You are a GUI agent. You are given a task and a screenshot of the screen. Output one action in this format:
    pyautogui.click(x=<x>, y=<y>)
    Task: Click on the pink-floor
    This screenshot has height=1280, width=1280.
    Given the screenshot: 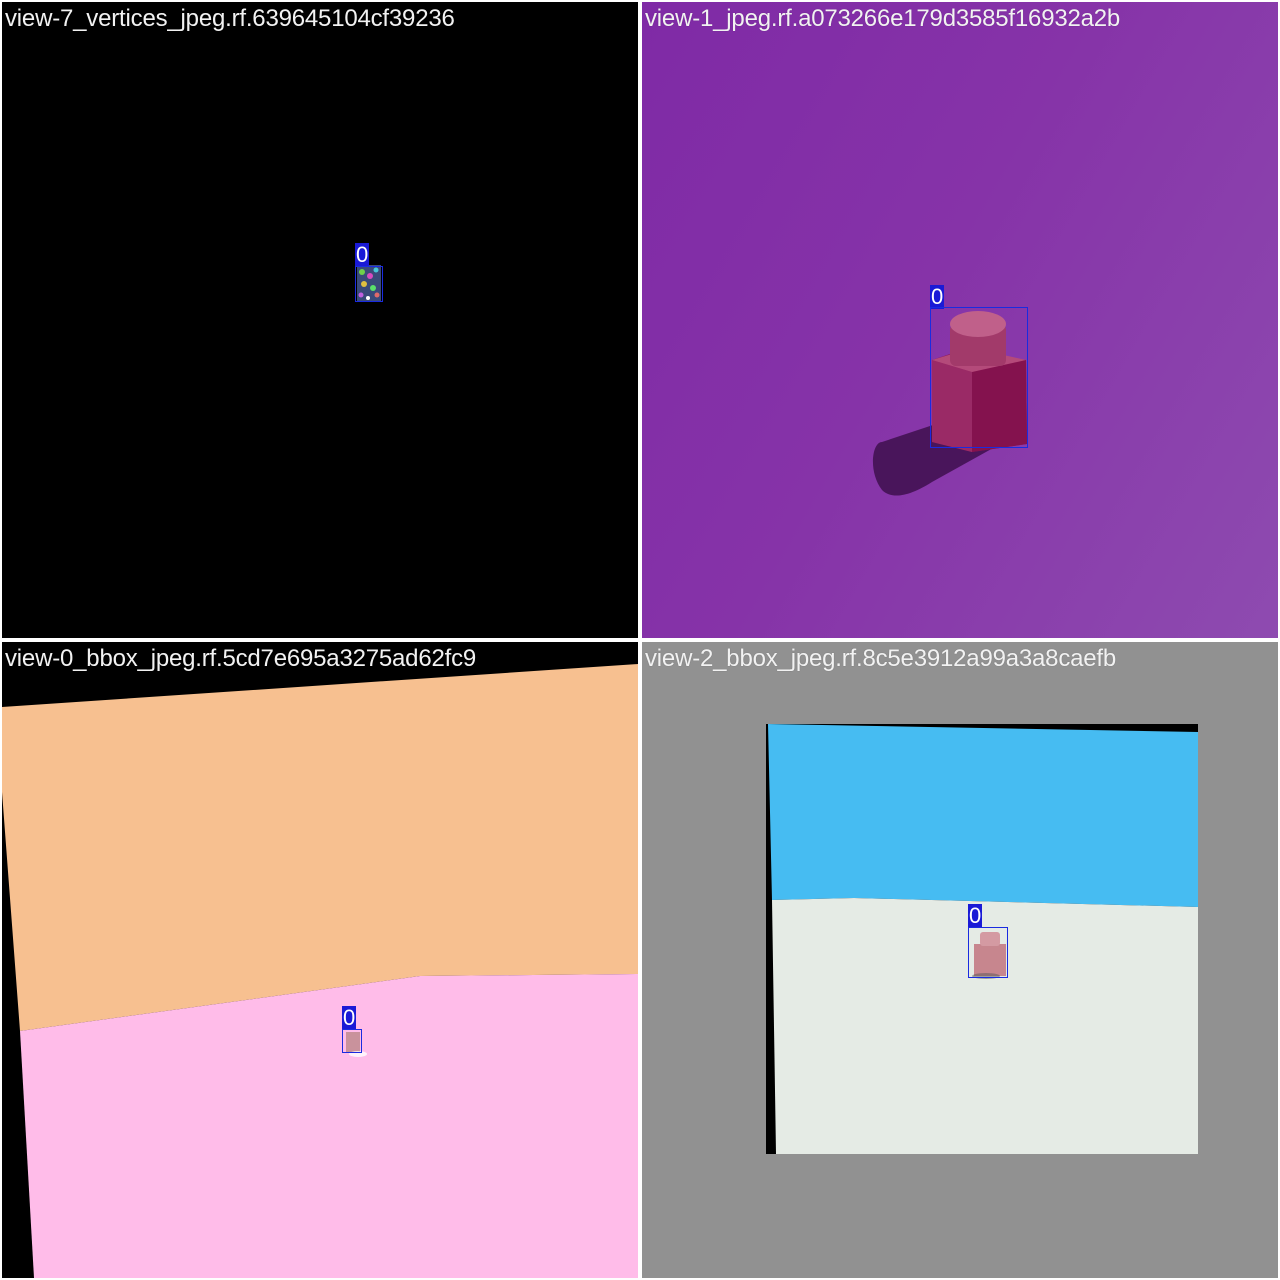 What is the action you would take?
    pyautogui.click(x=329, y=1126)
    